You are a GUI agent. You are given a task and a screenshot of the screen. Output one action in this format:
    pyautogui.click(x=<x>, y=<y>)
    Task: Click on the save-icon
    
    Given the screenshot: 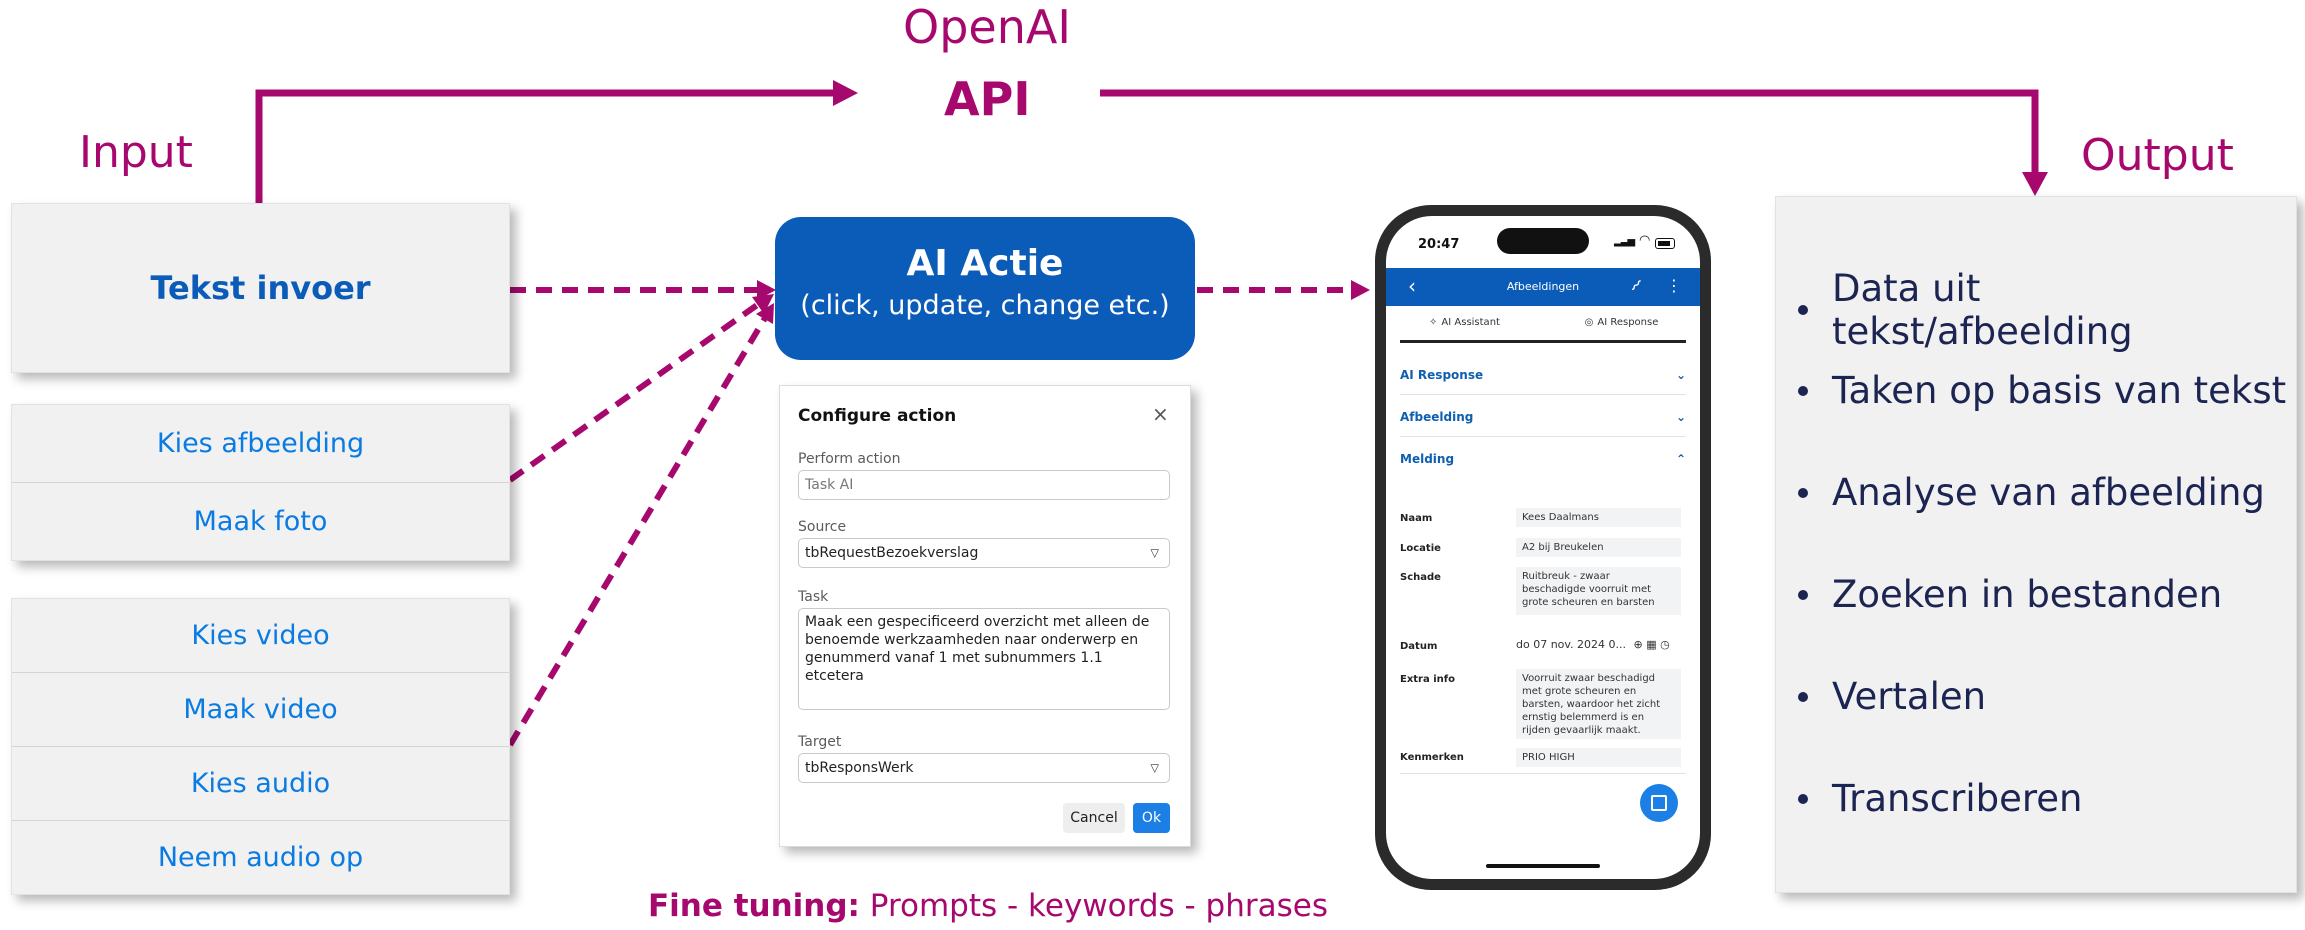 What is the action you would take?
    pyautogui.click(x=1659, y=803)
    